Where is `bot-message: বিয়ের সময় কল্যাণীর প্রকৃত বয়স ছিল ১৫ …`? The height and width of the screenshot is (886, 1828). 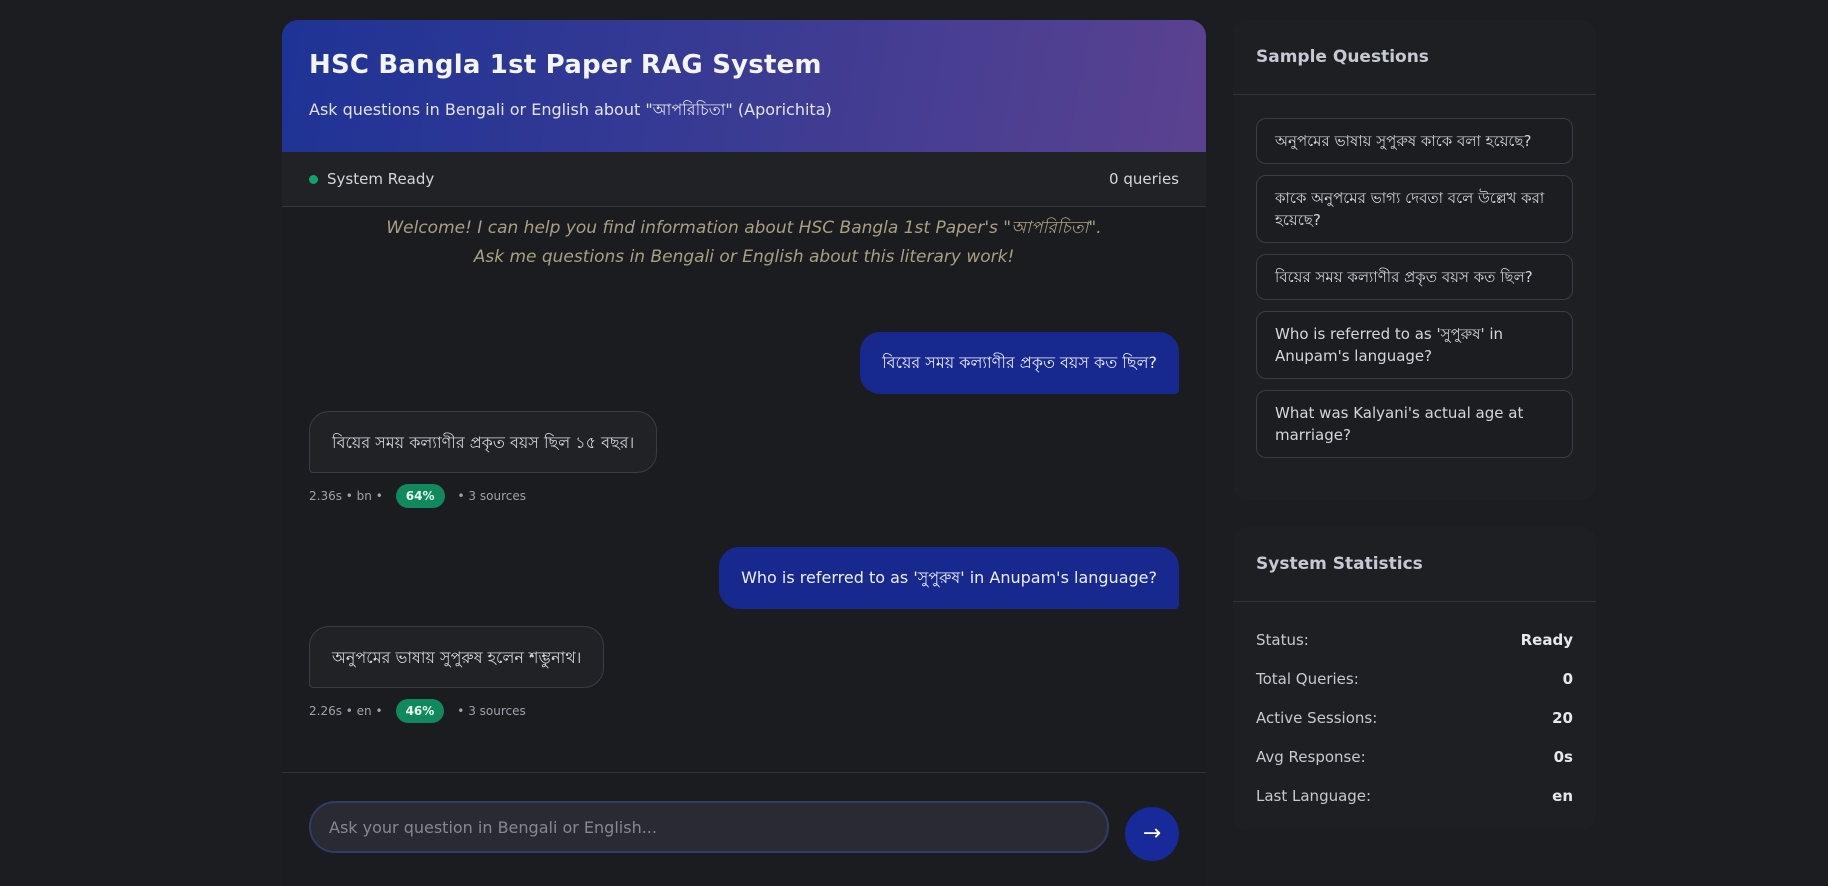 bot-message: বিয়ের সময় কল্যাণীর প্রকৃত বয়স ছিল ১৫ … is located at coordinates (483, 442).